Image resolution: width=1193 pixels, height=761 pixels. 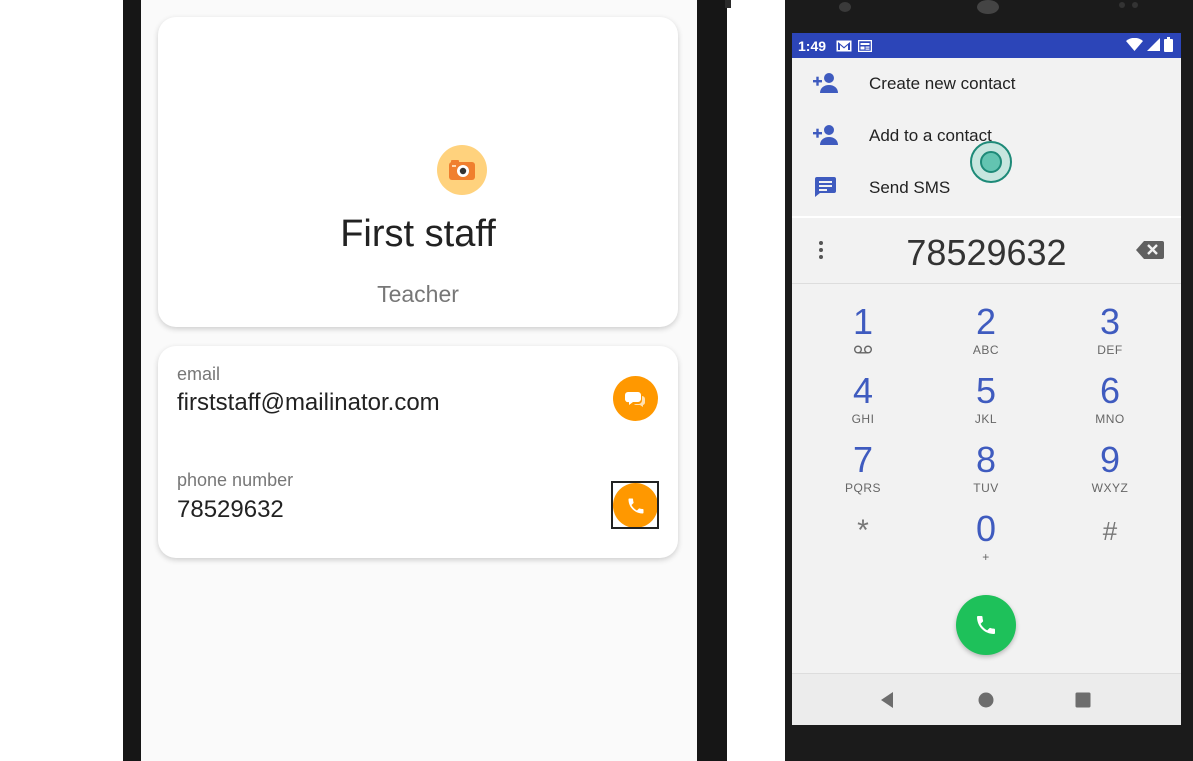 I want to click on battery-icon, so click(x=1168, y=44).